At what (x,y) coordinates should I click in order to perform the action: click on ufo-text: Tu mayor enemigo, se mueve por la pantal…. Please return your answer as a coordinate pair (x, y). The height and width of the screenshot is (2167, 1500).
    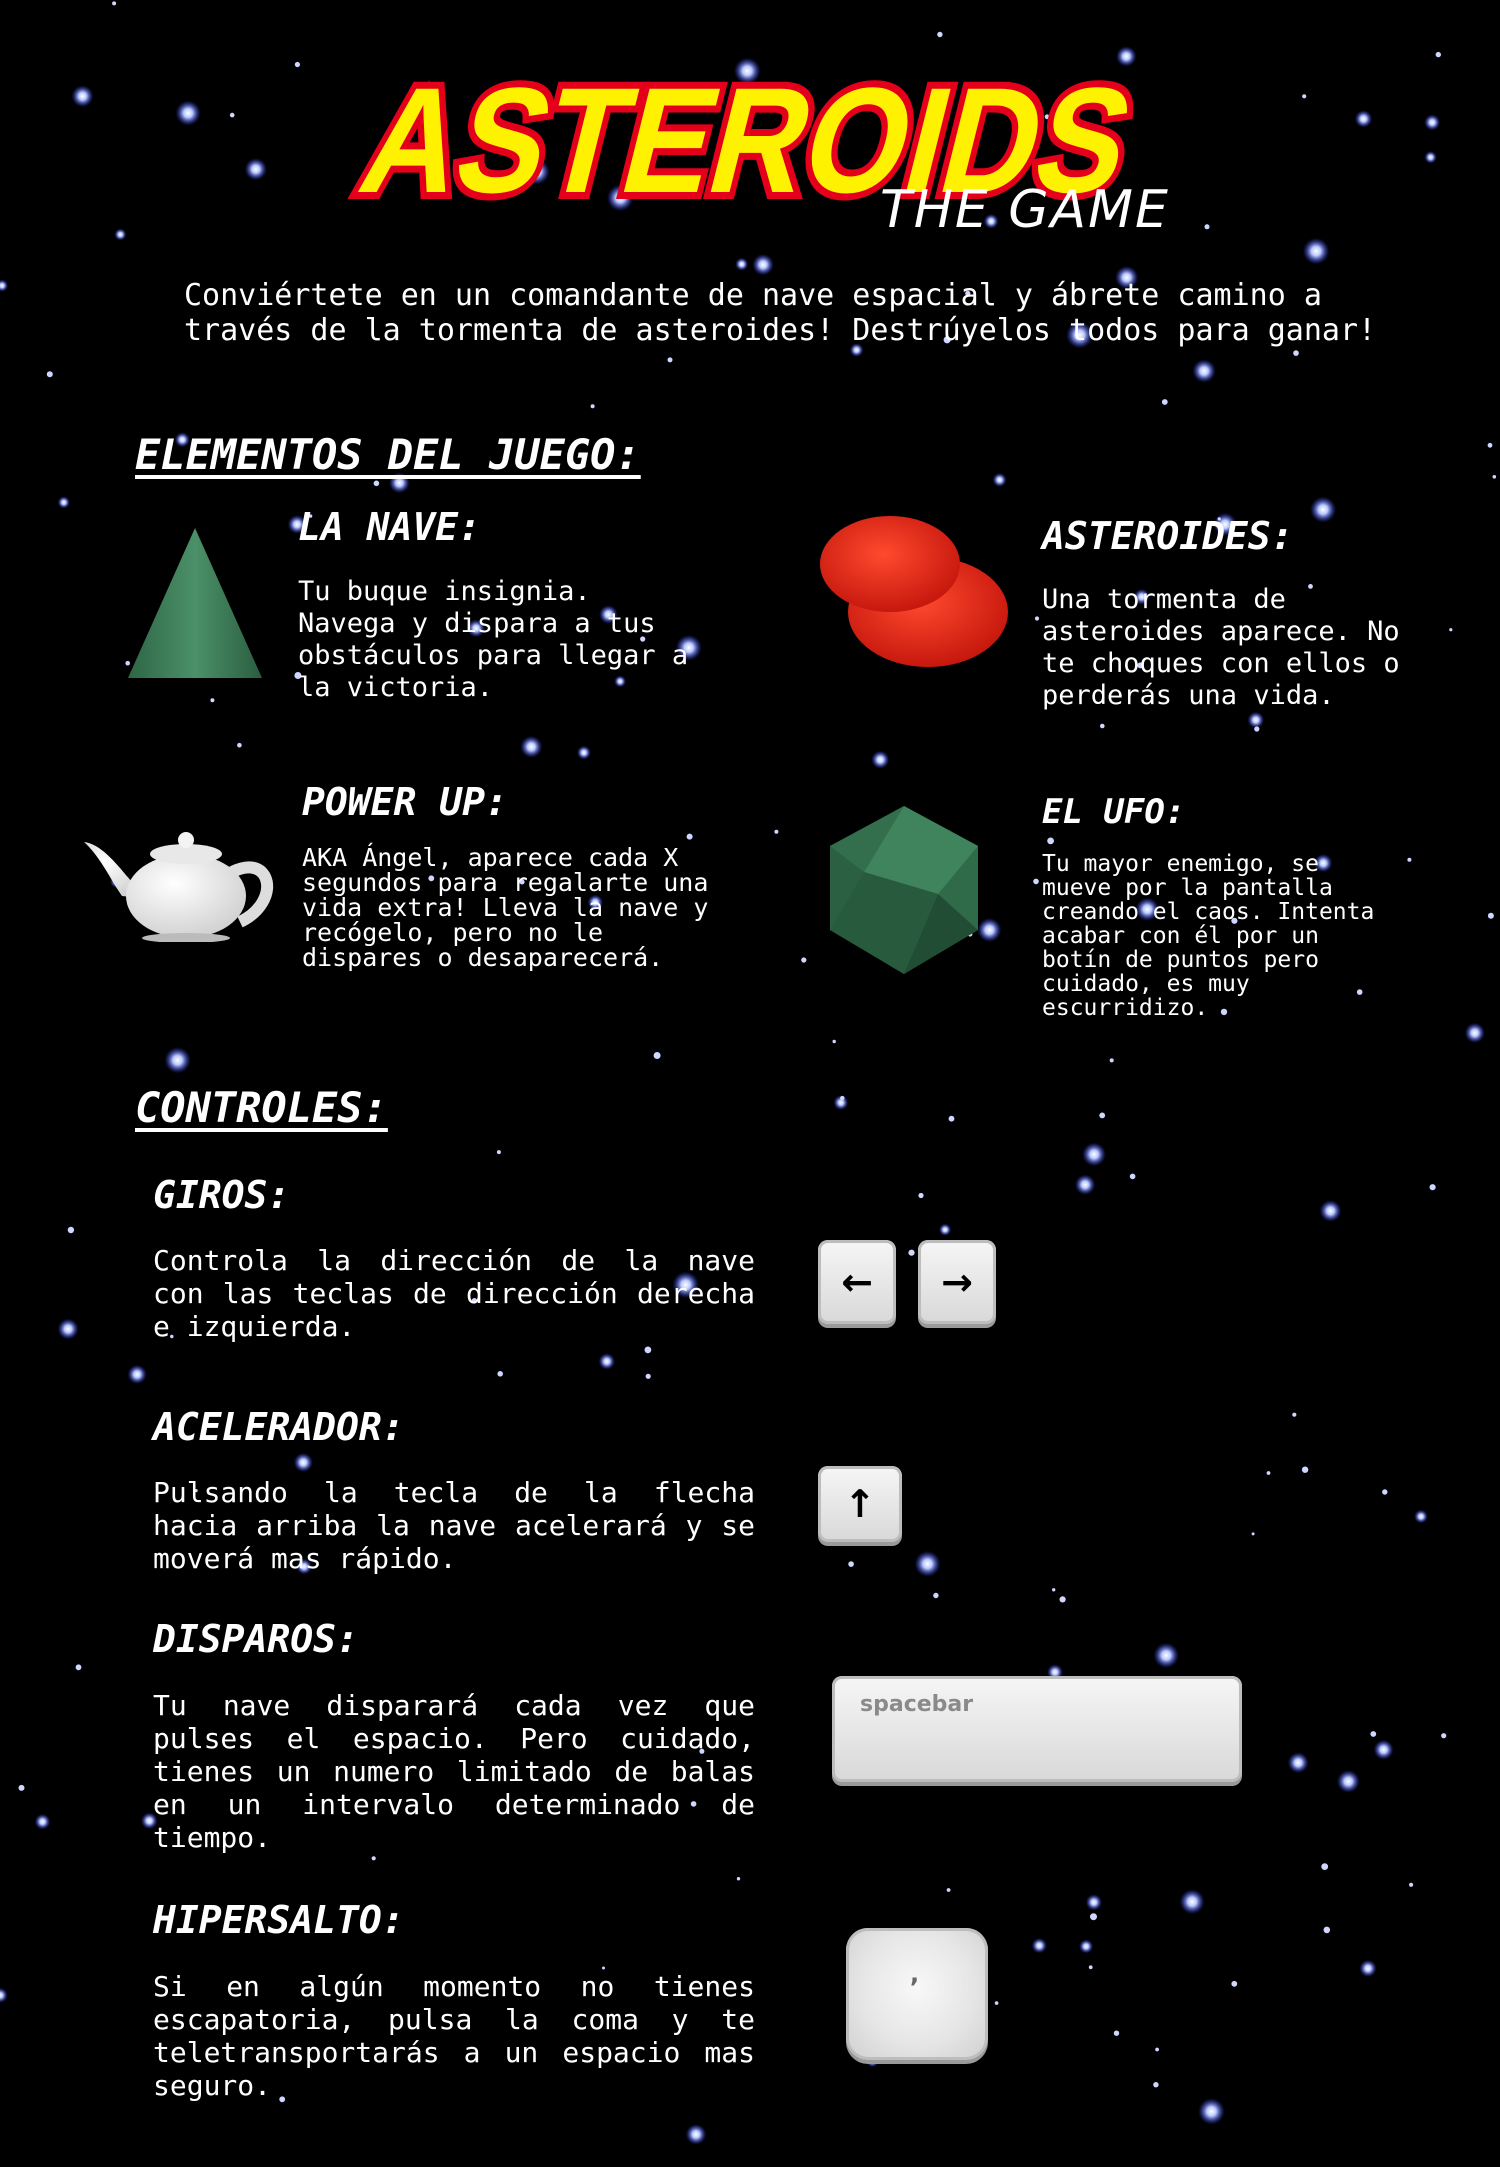
    Looking at the image, I should click on (1208, 936).